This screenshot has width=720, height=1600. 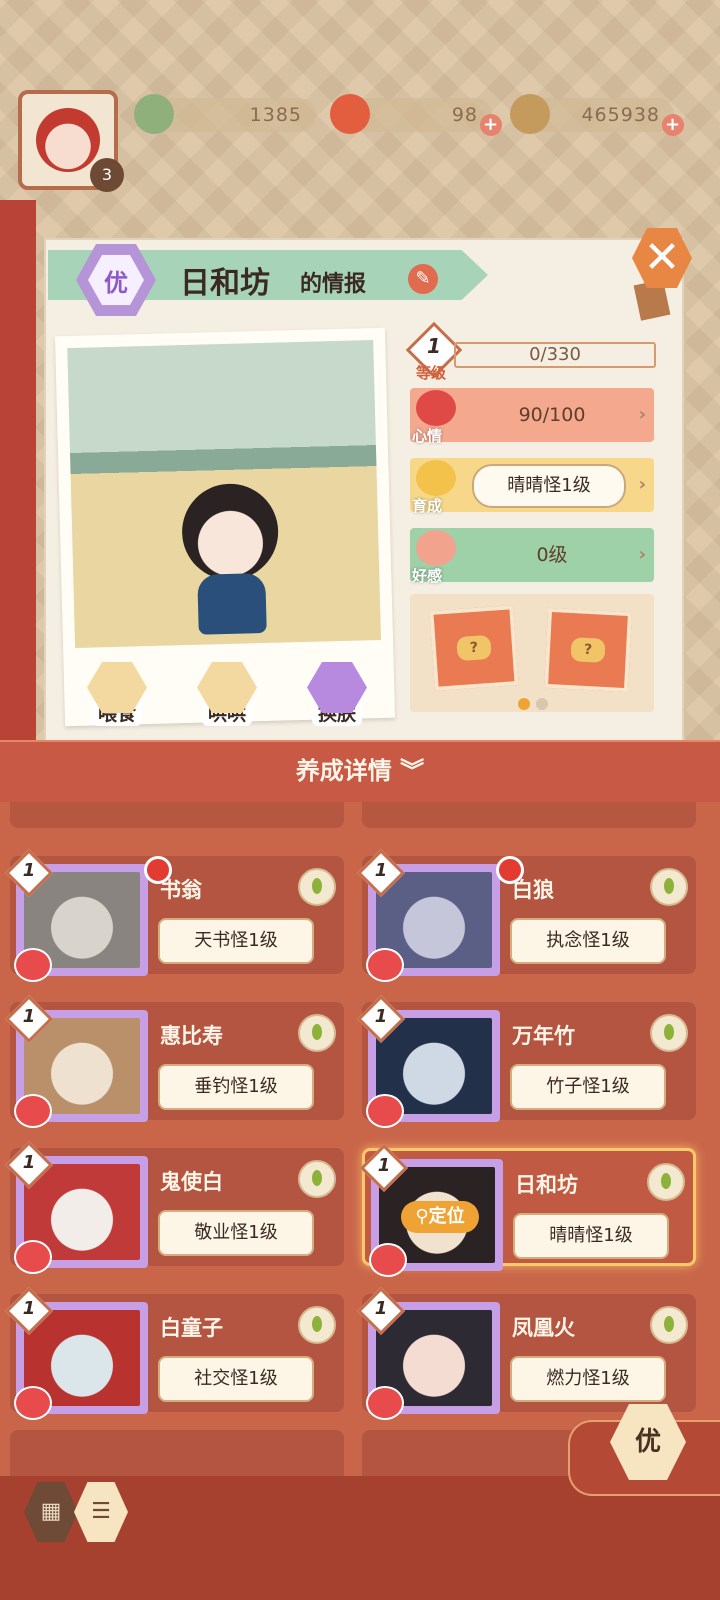 I want to click on pine-icon, so click(x=154, y=114).